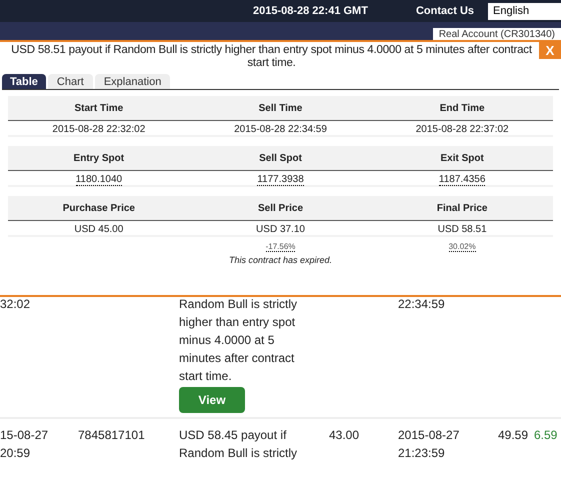 This screenshot has height=478, width=561. I want to click on table-cell-text: 43.00, so click(344, 435).